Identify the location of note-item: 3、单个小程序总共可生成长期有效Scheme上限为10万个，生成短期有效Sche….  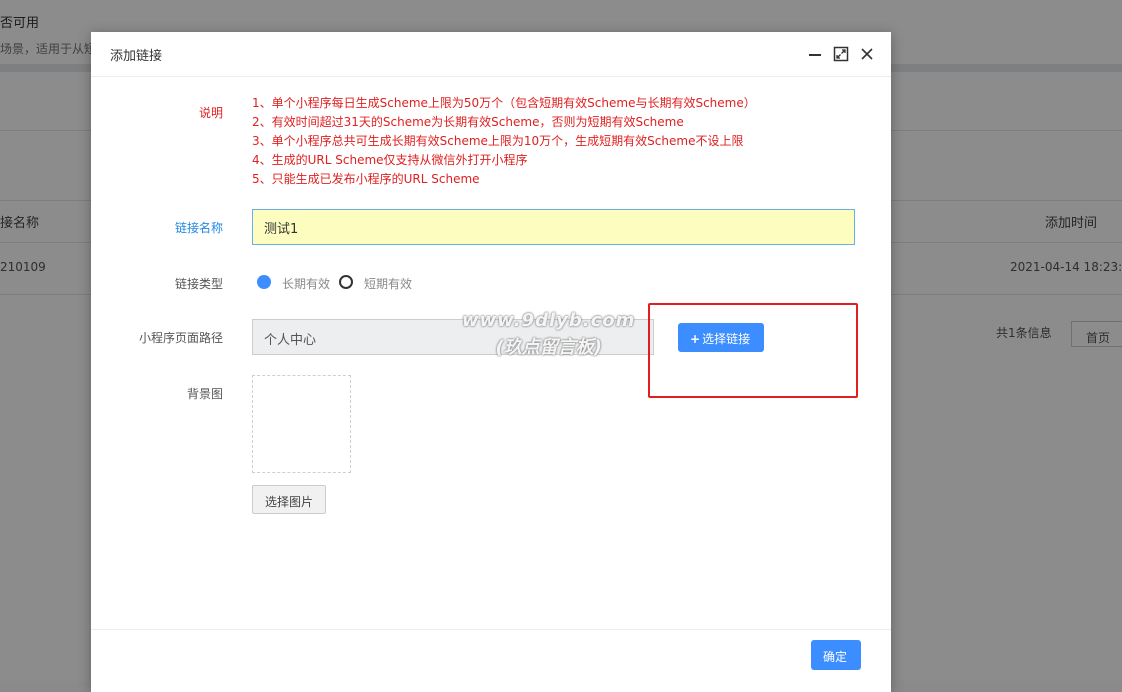
(498, 141).